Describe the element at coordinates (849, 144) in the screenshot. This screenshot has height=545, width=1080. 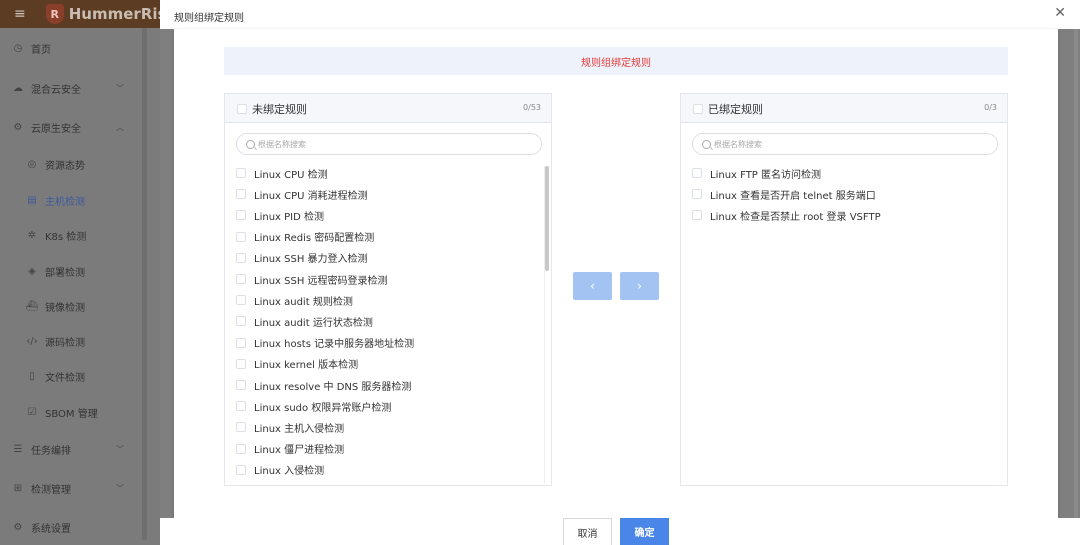
I see `bound-search-input` at that location.